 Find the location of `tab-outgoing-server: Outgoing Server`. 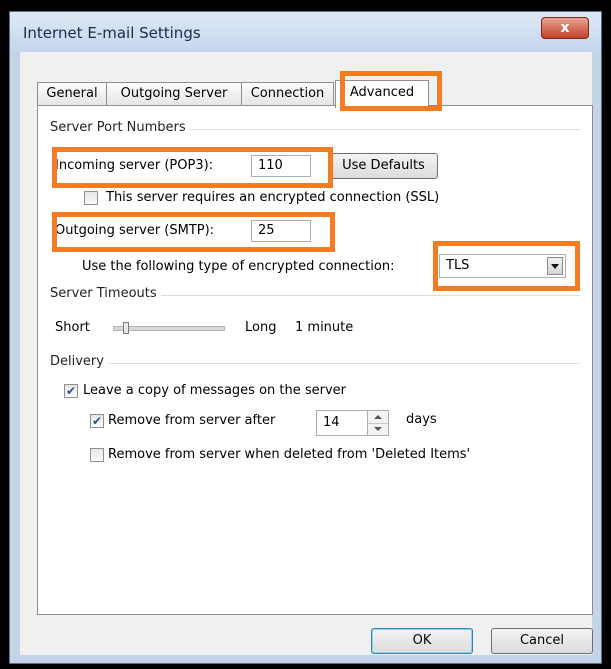

tab-outgoing-server: Outgoing Server is located at coordinates (174, 94).